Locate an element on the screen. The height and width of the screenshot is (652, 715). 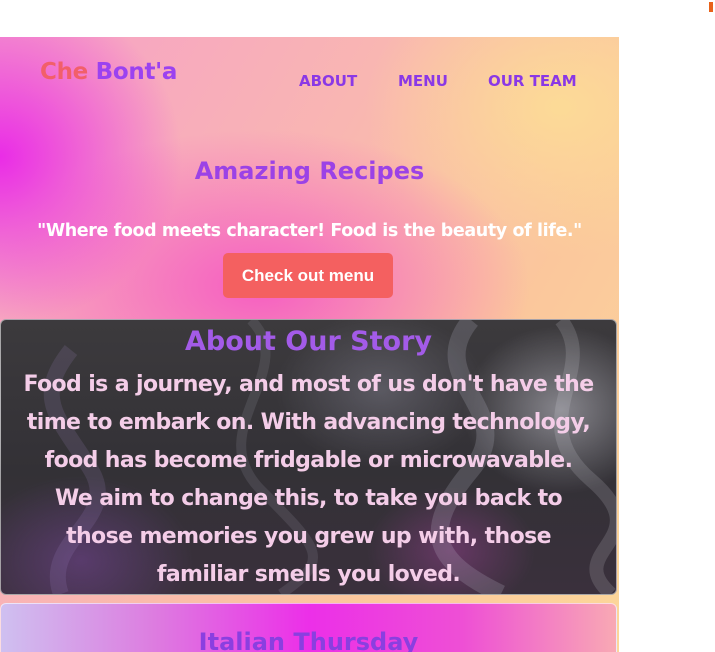
top-navigation: Che Bont'a ABOUT MENU OUR TEAM is located at coordinates (309, 77).